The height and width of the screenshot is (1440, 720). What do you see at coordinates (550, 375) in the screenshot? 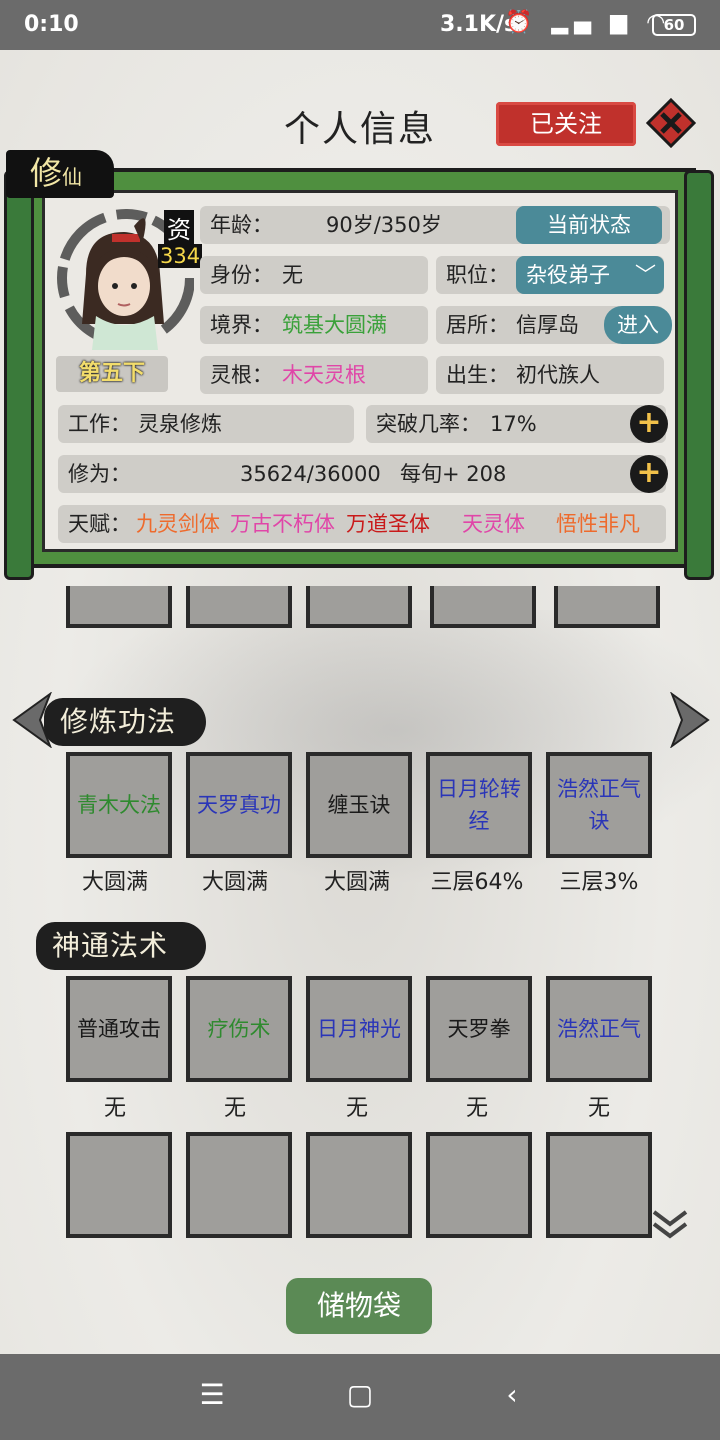
I see `birth-field: 出生： 初代族人` at bounding box center [550, 375].